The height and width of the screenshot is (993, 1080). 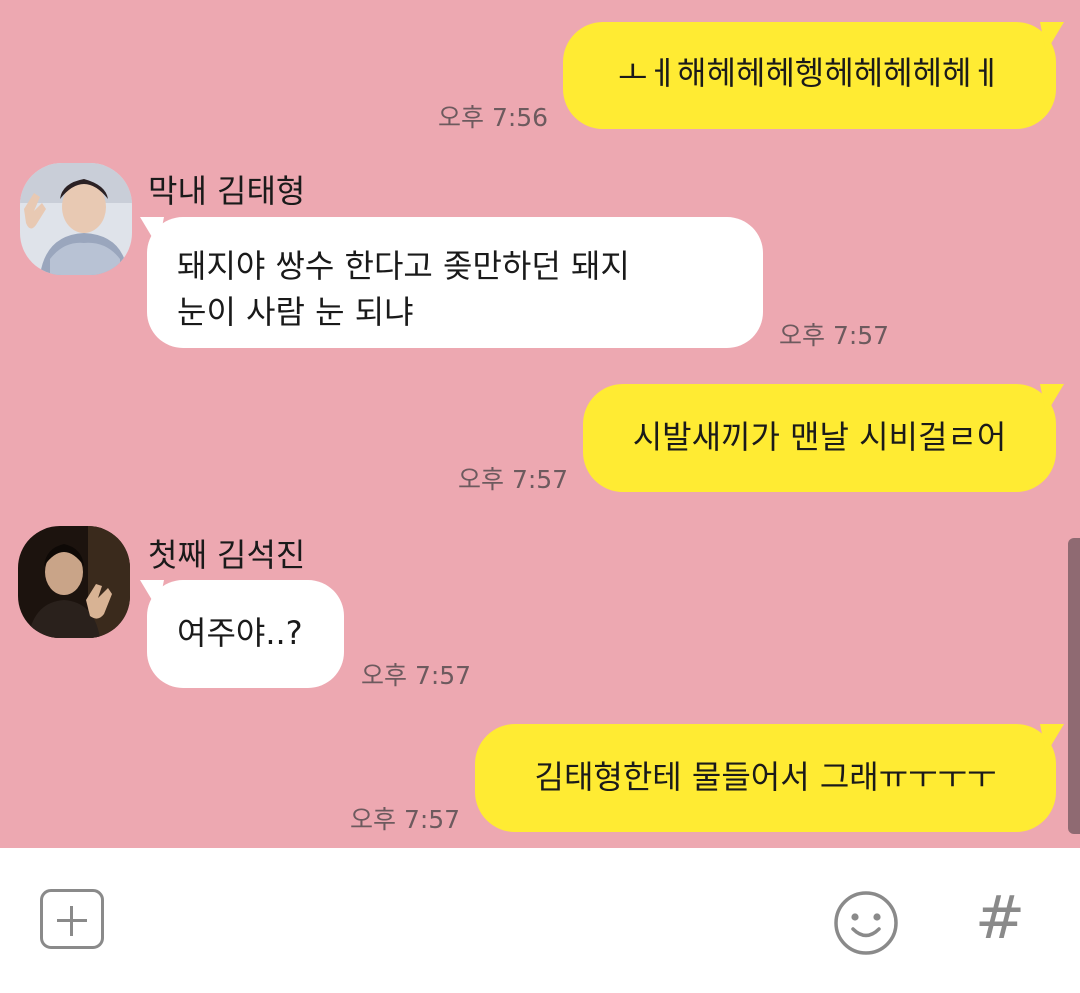 I want to click on message-text-line: 눈이 사람 눈 되냐, so click(x=295, y=312).